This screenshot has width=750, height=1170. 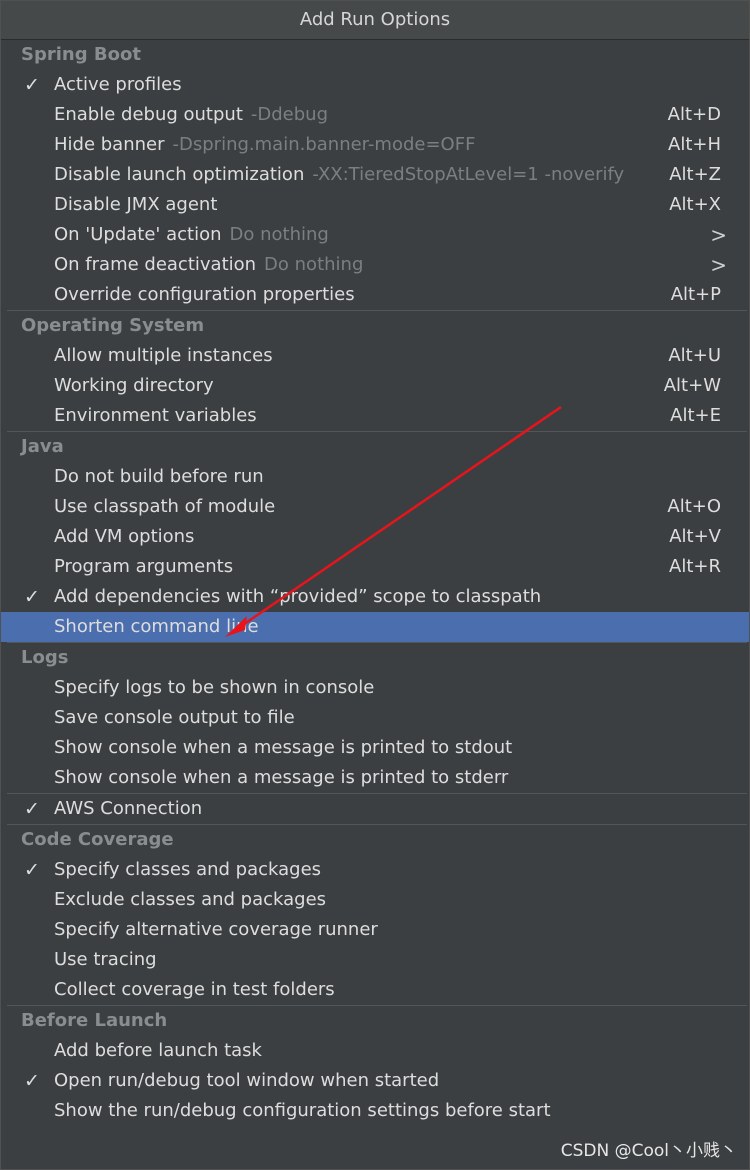 I want to click on option-shortcut: Alt+P, so click(x=695, y=294).